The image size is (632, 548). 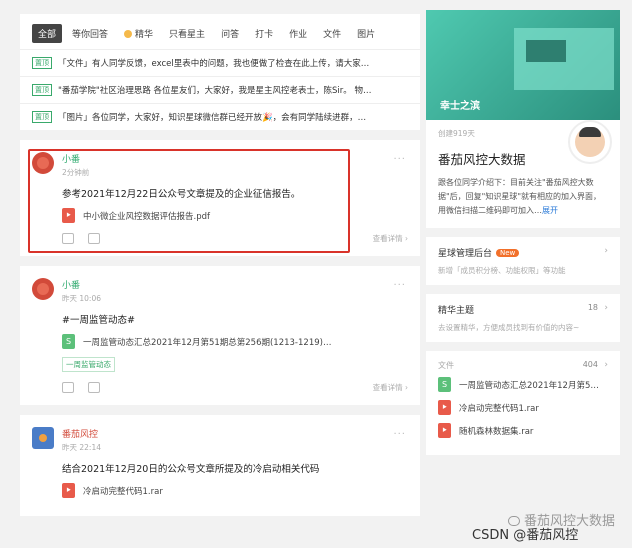 What do you see at coordinates (332, 33) in the screenshot?
I see `filter-files: 文件` at bounding box center [332, 33].